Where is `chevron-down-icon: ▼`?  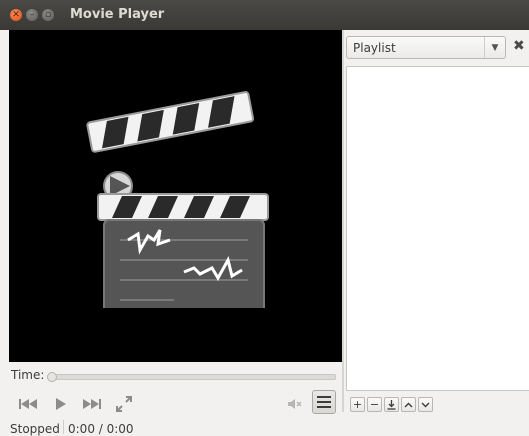
chevron-down-icon: ▼ is located at coordinates (494, 47).